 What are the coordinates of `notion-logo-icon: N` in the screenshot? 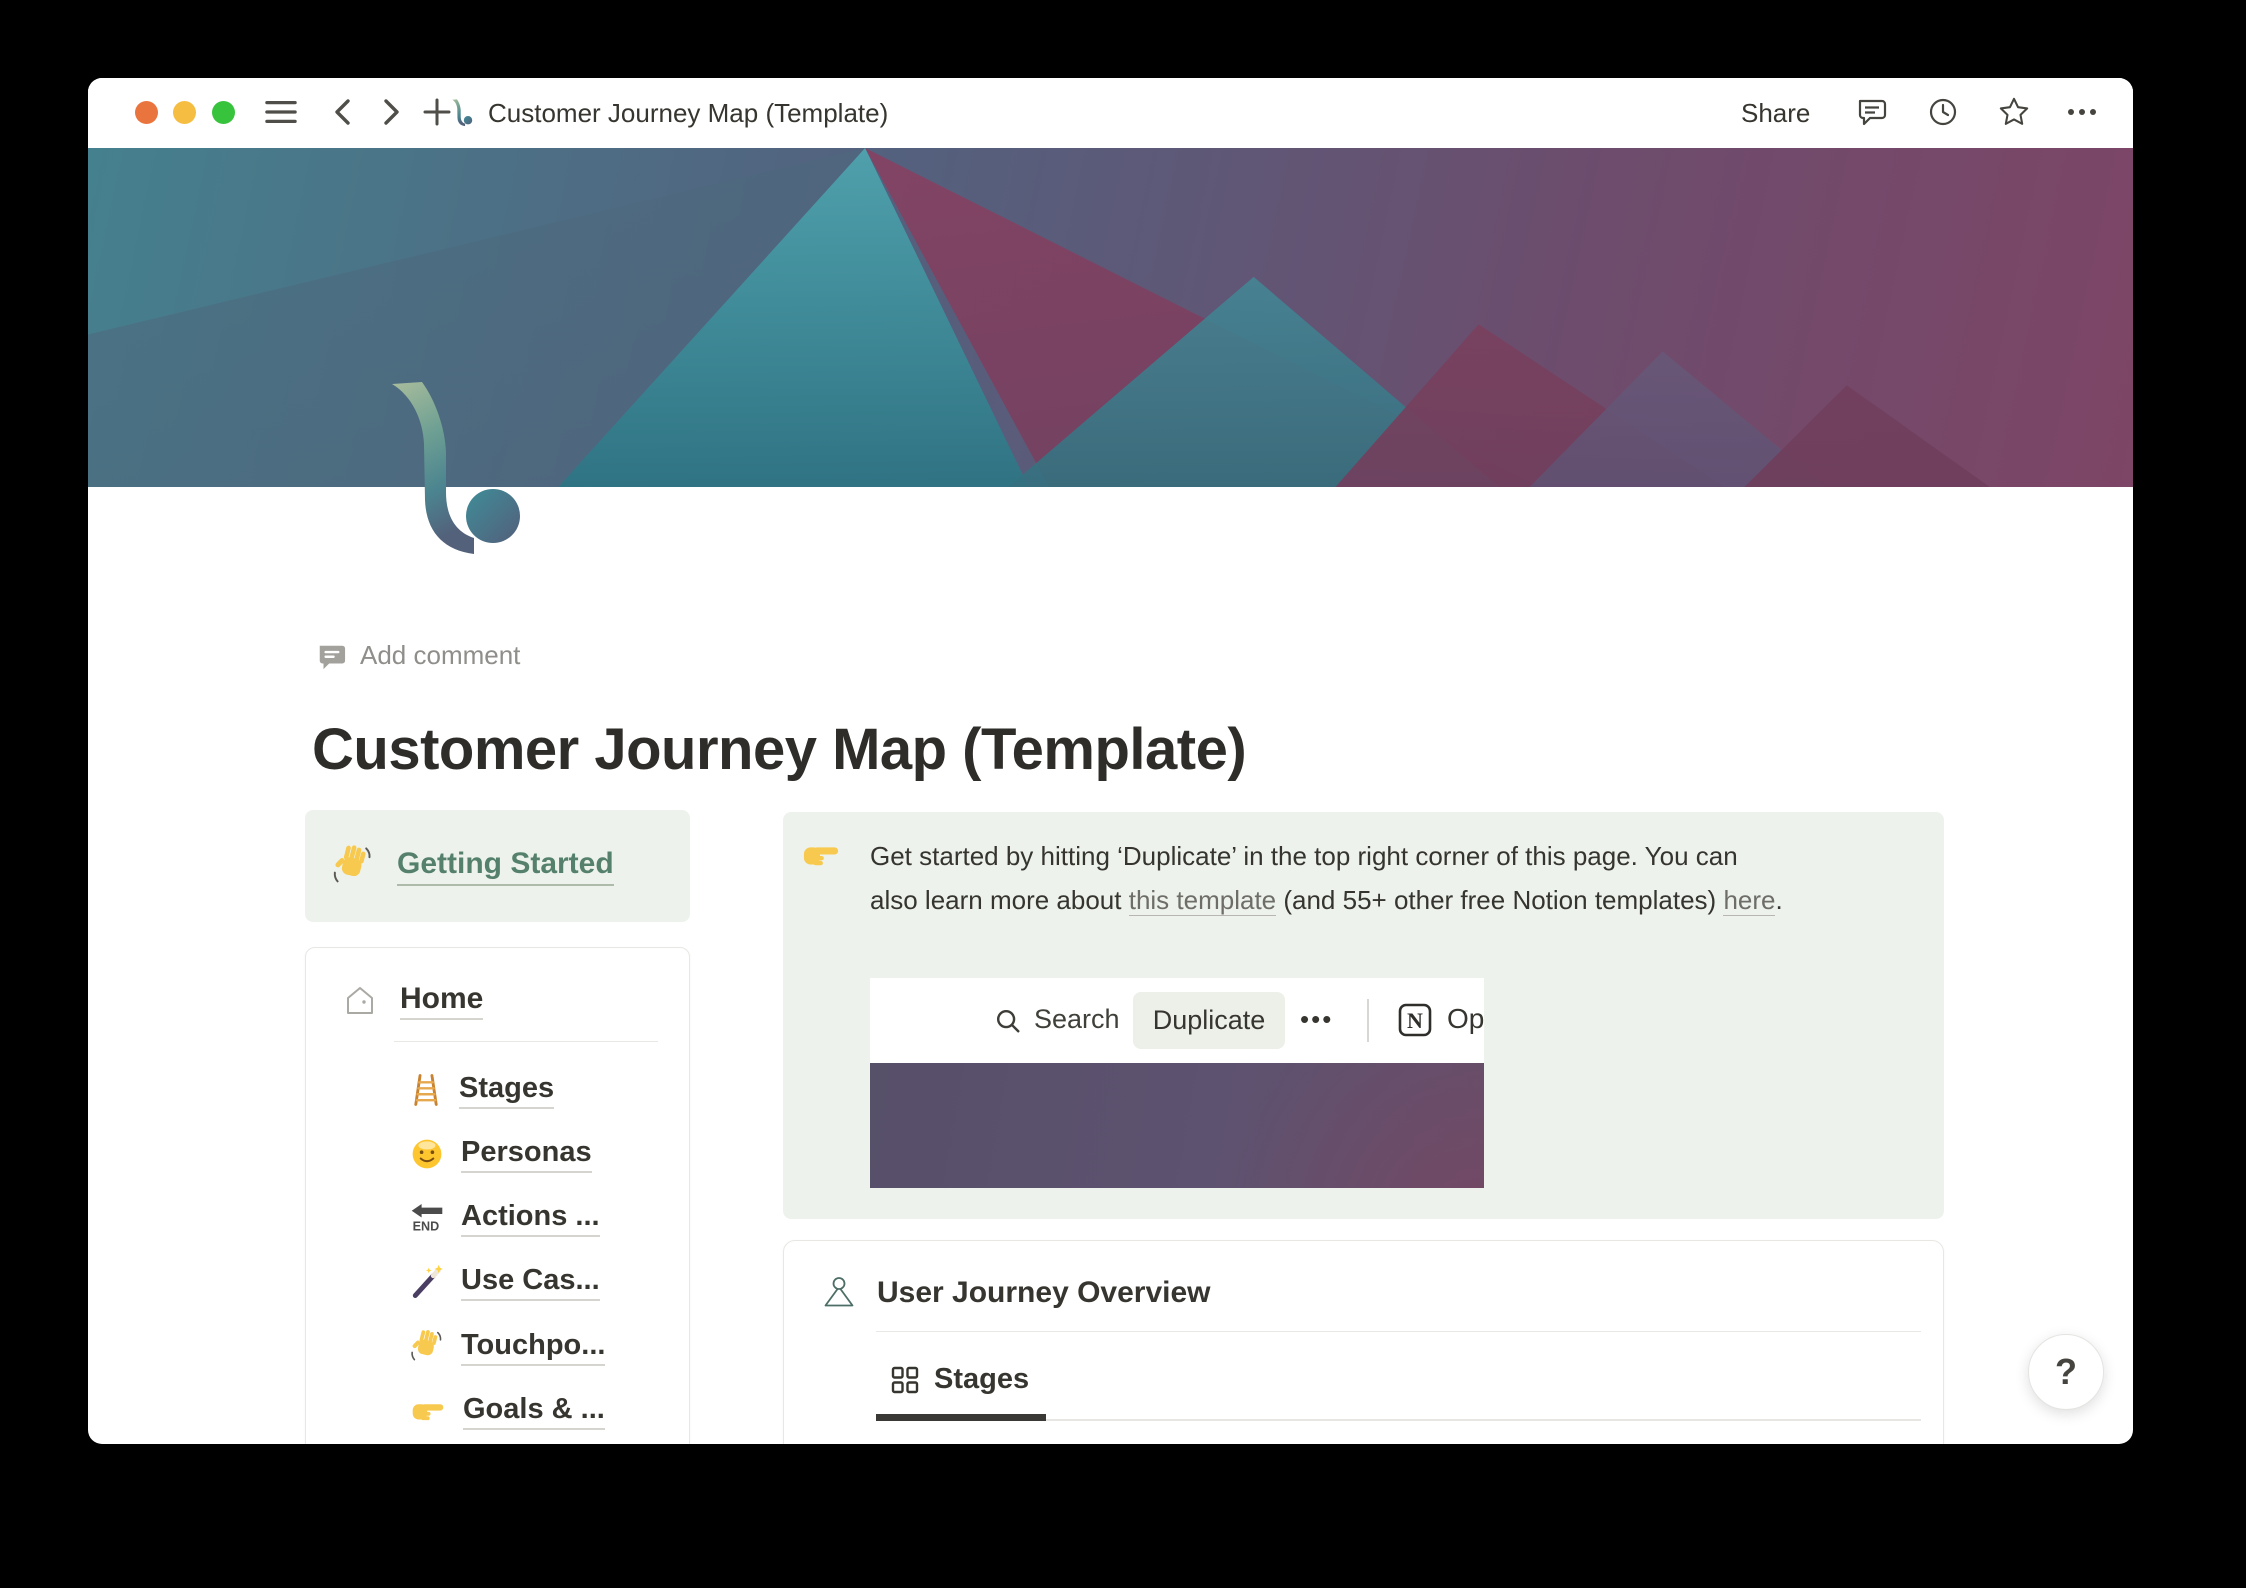 It's located at (1415, 1020).